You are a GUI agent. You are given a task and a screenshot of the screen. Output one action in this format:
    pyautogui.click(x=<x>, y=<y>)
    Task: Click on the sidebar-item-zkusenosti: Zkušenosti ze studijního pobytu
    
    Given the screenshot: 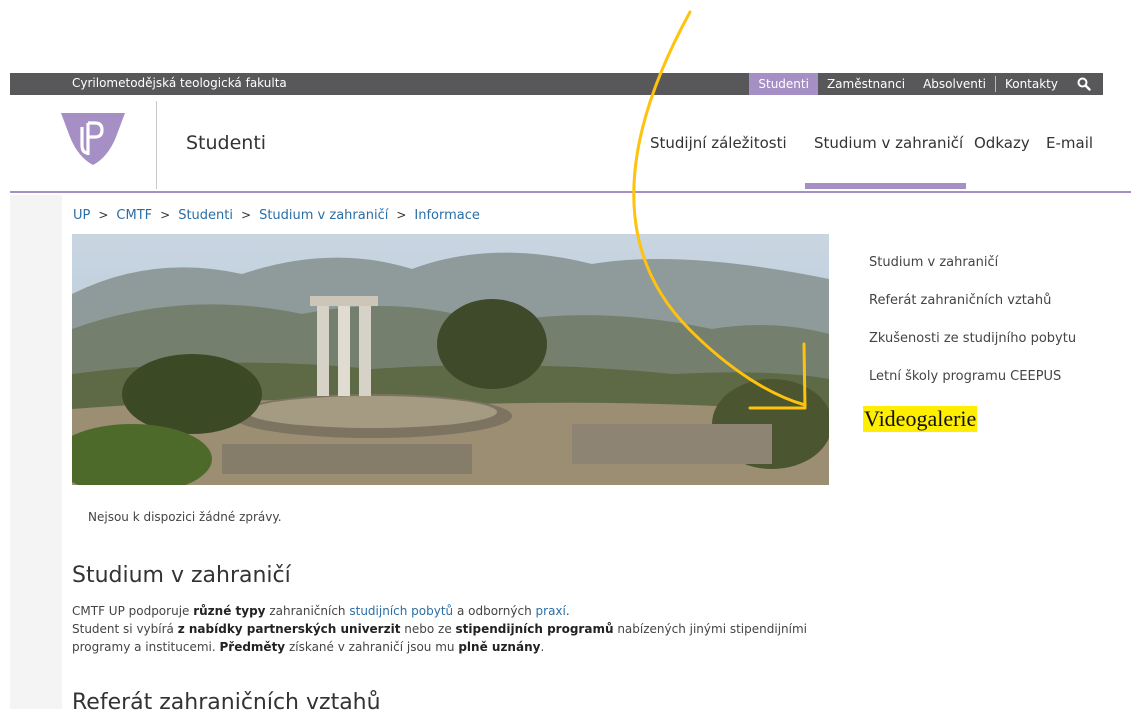 What is the action you would take?
    pyautogui.click(x=972, y=350)
    